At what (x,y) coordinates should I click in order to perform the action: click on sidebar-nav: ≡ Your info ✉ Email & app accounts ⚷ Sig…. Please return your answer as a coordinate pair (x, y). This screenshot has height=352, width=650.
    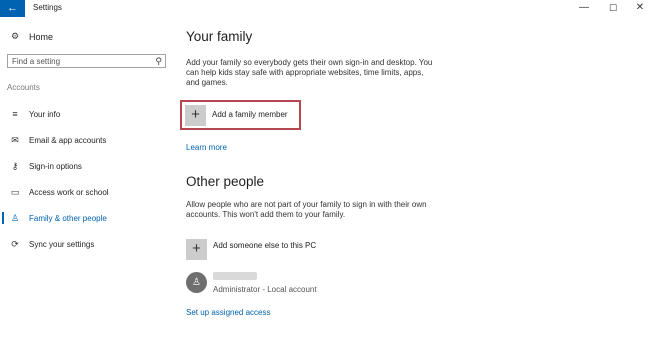
    Looking at the image, I should click on (87, 179).